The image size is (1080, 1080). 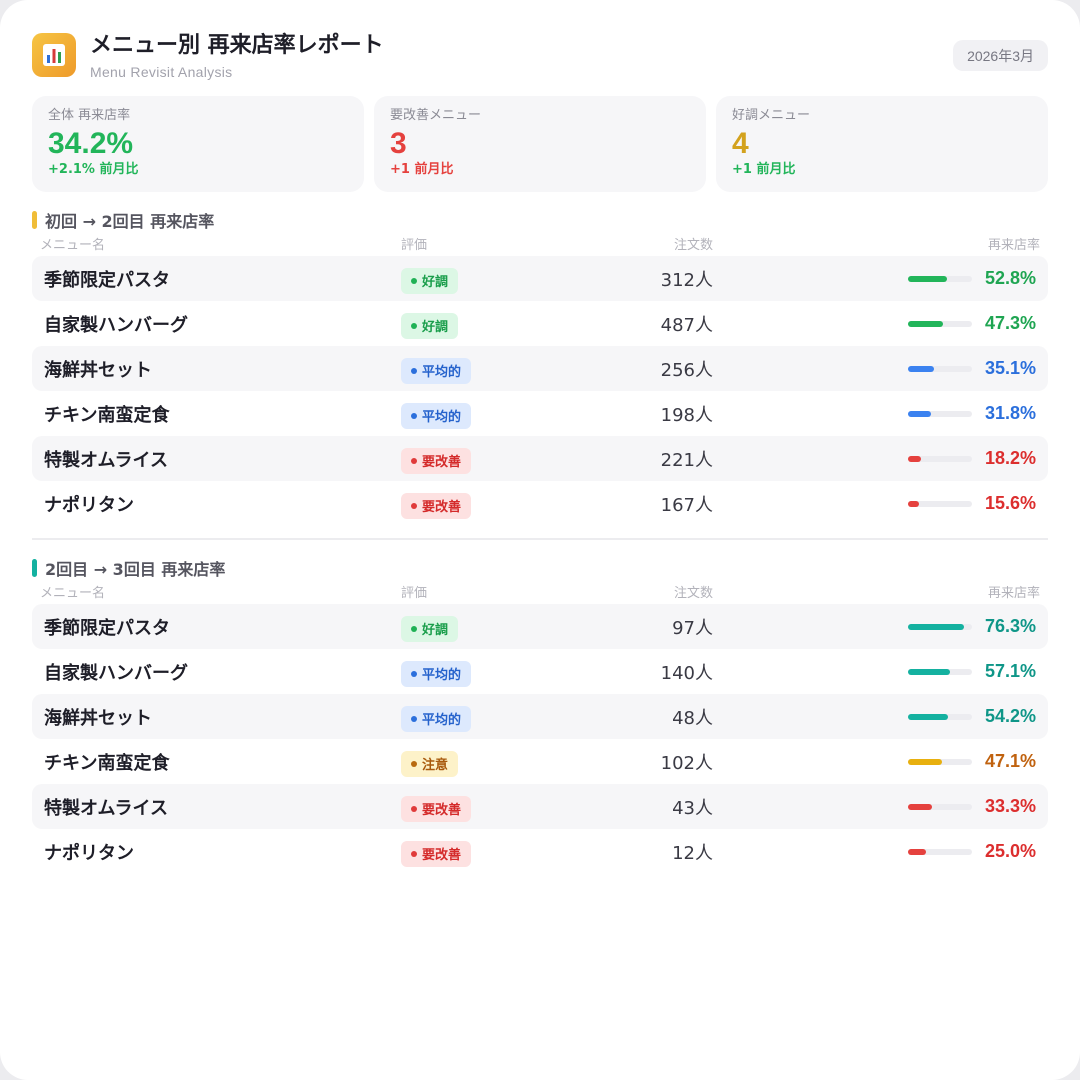 I want to click on revisit-rate: 25.0%, so click(x=1010, y=851).